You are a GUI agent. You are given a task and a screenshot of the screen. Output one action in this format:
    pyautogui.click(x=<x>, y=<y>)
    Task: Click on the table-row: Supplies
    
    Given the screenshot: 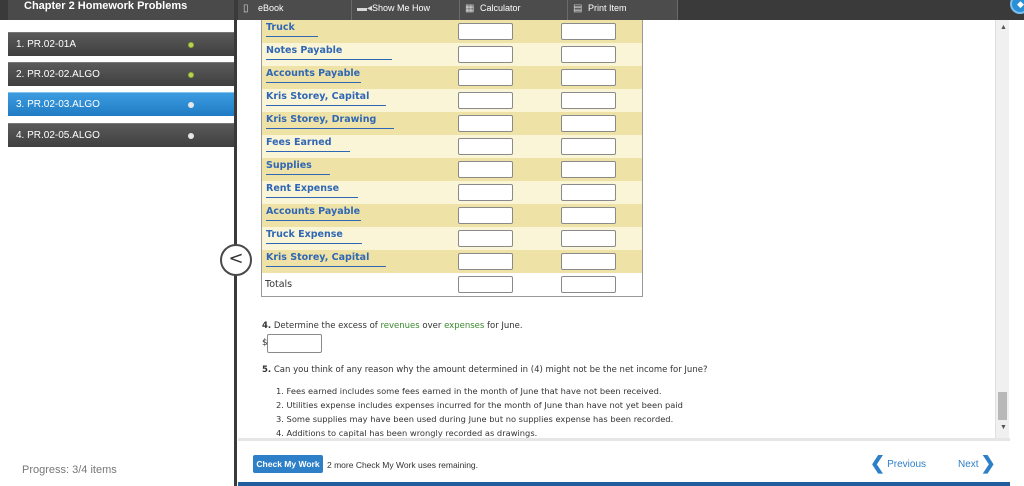 What is the action you would take?
    pyautogui.click(x=452, y=169)
    